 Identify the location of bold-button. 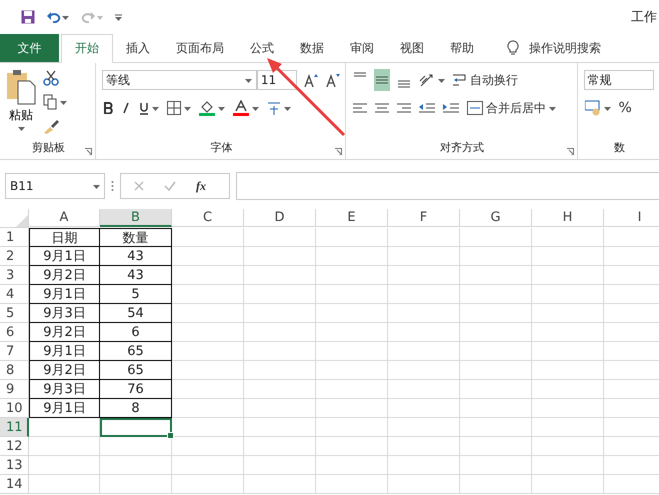
(108, 108).